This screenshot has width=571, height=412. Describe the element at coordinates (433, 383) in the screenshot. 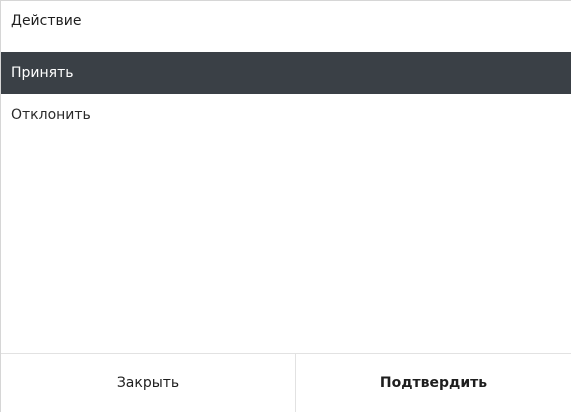

I see `confirm-button: Подтвердить` at that location.